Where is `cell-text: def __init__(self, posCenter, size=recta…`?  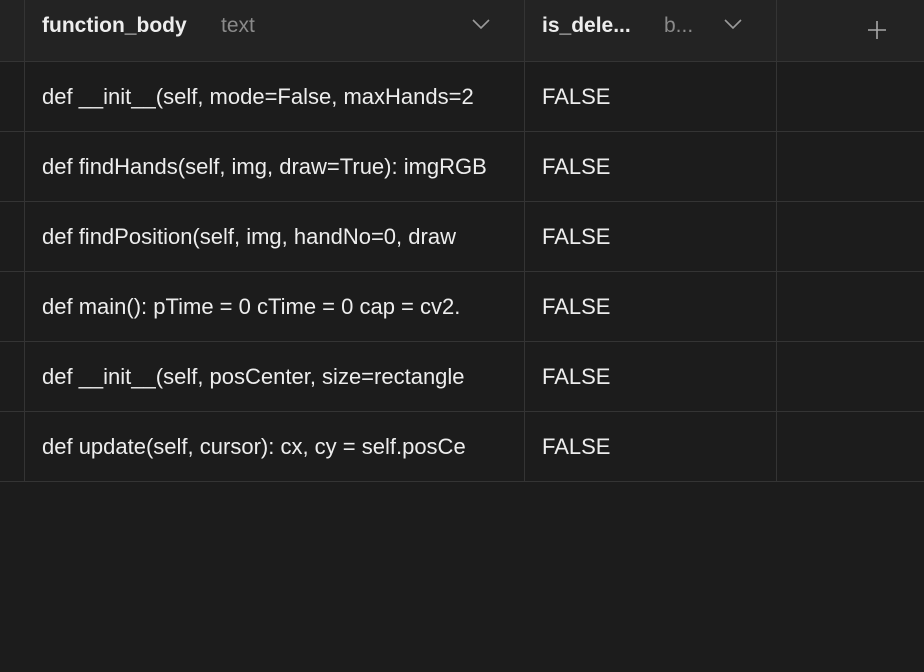 cell-text: def __init__(self, posCenter, size=recta… is located at coordinates (253, 376).